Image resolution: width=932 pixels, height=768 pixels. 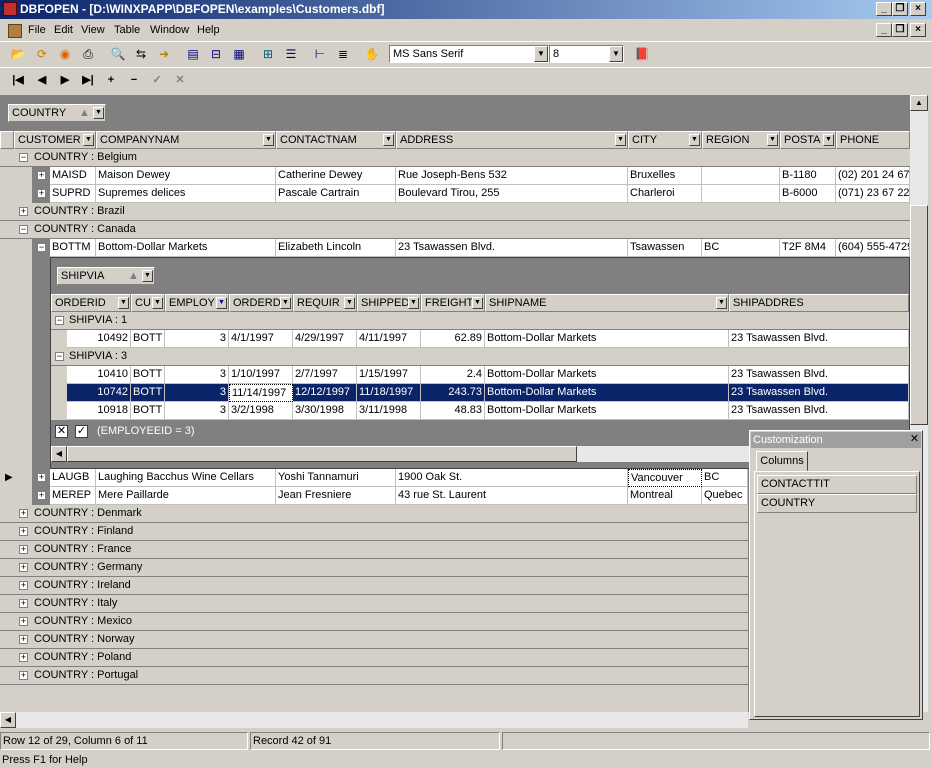 What do you see at coordinates (374, 676) in the screenshot?
I see `group-row: + COUNTRY : Portugal` at bounding box center [374, 676].